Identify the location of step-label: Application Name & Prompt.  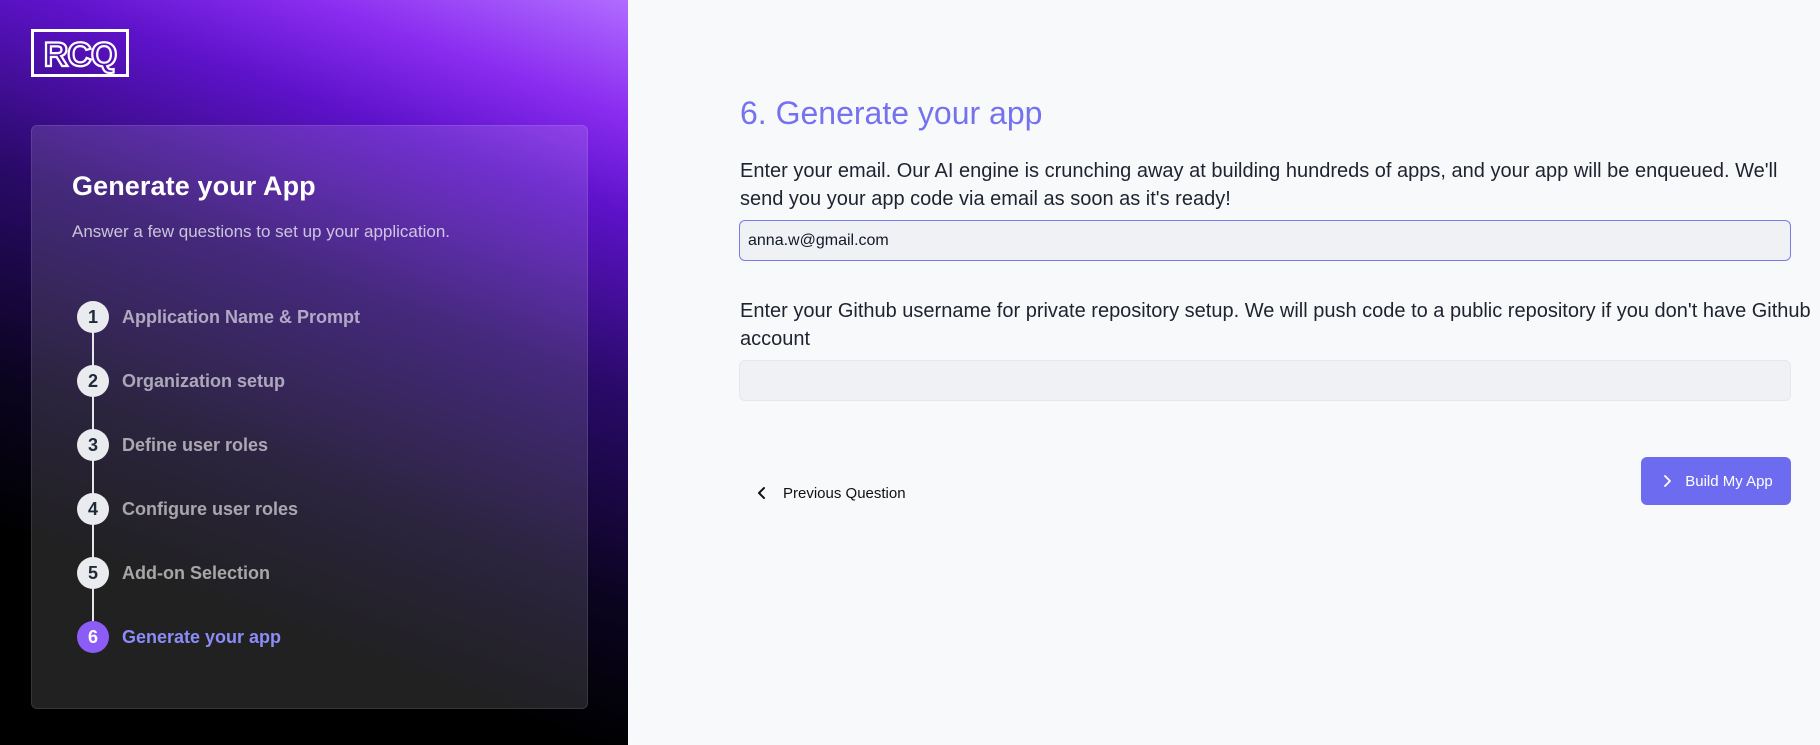
(241, 317).